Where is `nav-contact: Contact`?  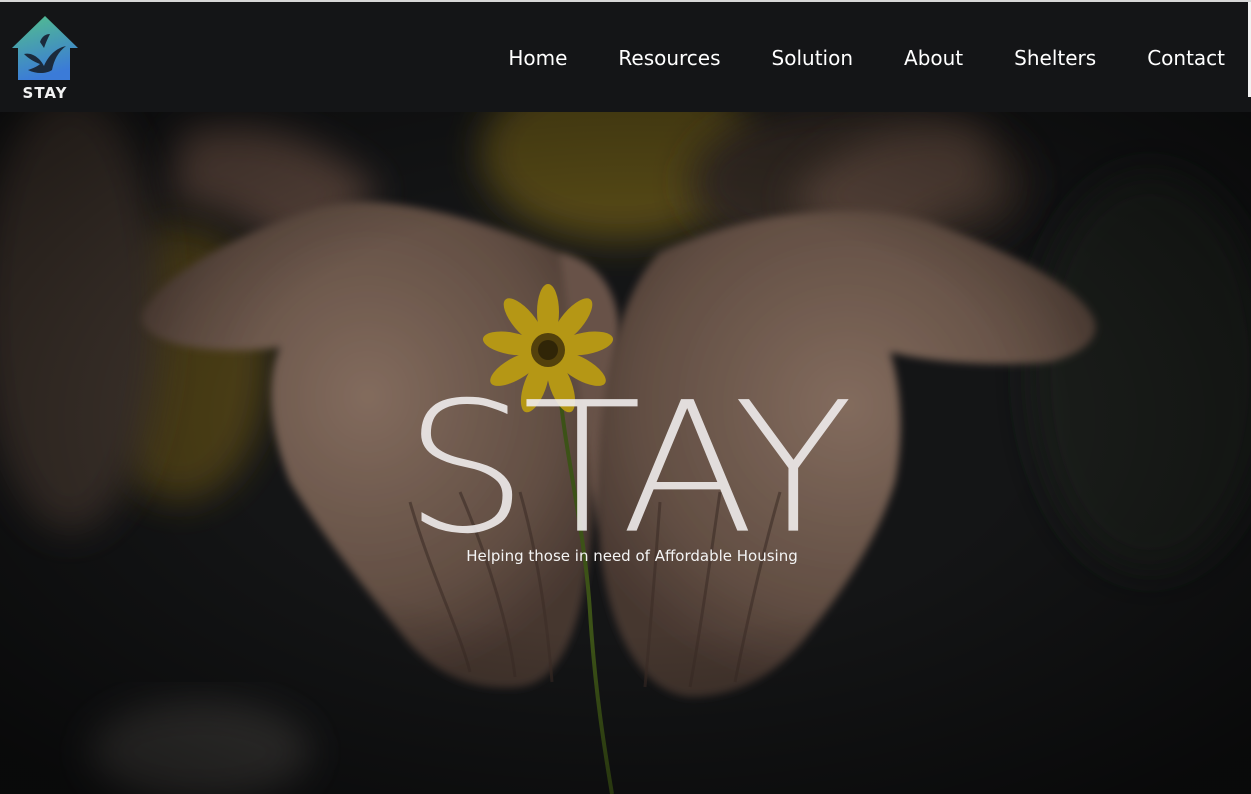
nav-contact: Contact is located at coordinates (1186, 58).